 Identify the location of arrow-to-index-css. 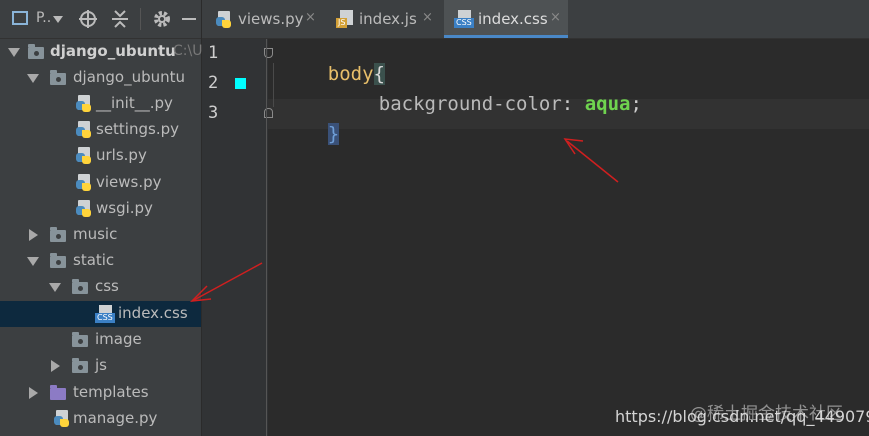
(226, 282).